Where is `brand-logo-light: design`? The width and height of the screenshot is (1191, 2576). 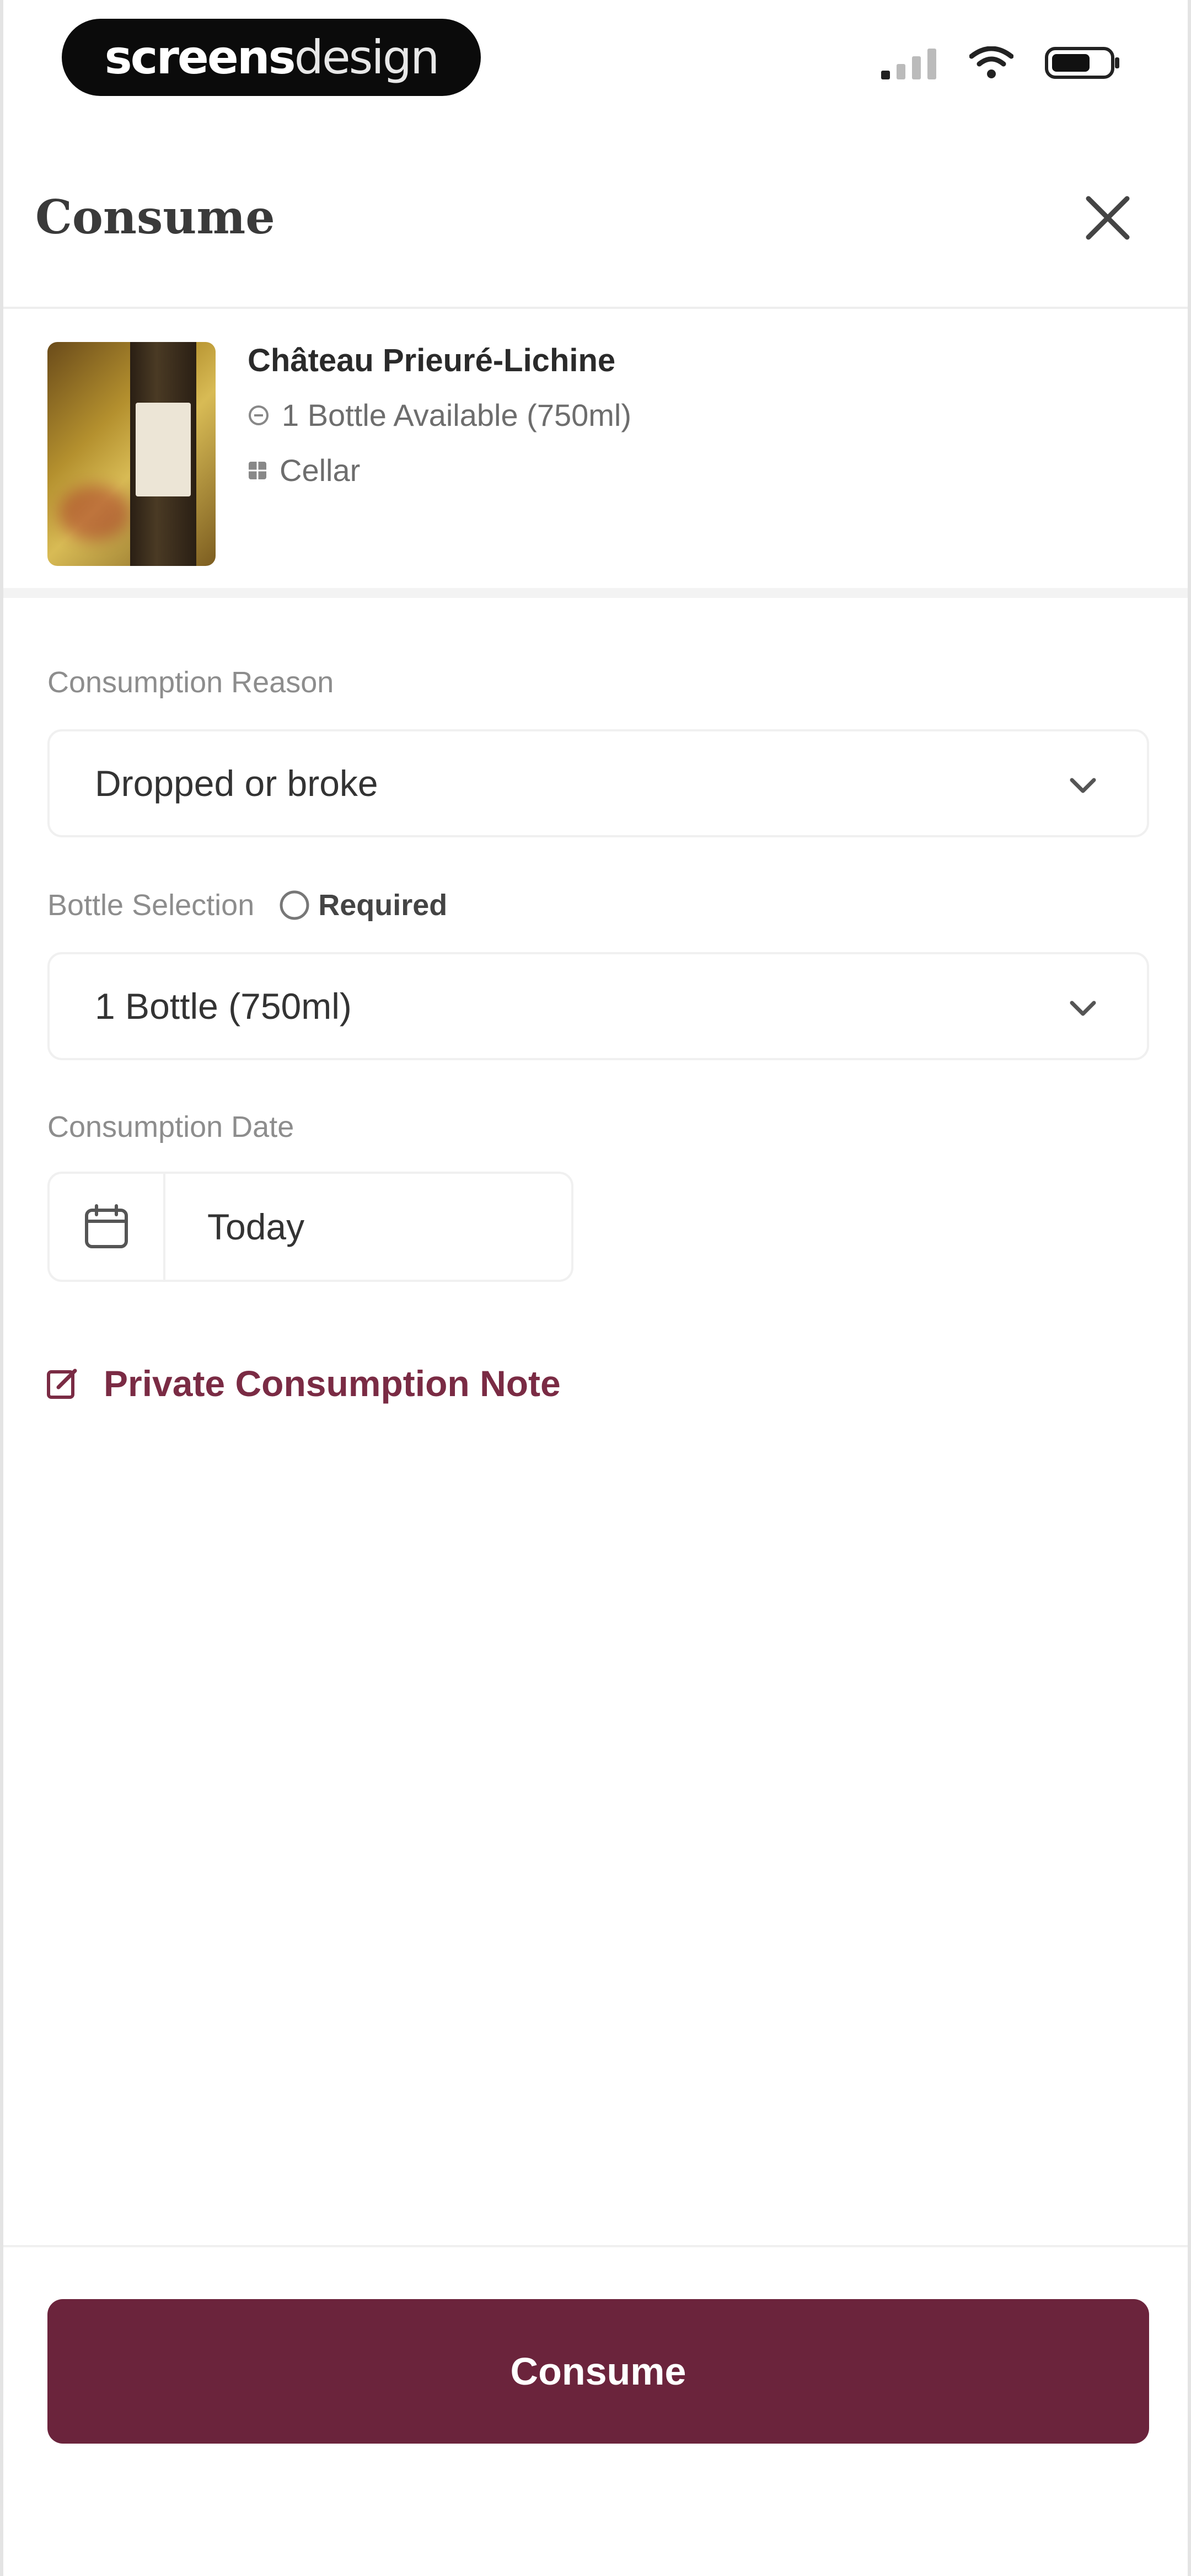
brand-logo-light: design is located at coordinates (367, 57).